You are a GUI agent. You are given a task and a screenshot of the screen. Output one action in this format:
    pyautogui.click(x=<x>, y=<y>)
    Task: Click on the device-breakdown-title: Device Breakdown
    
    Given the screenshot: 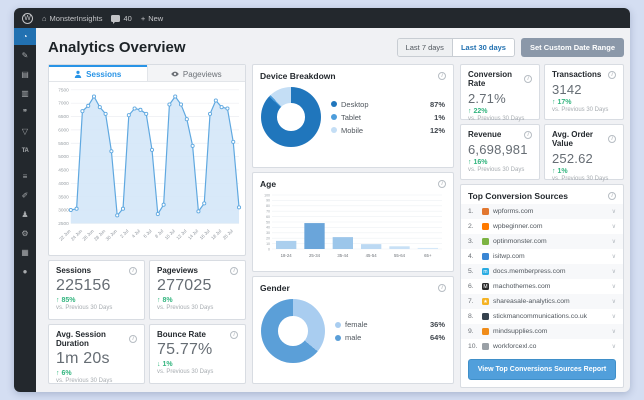 What is the action you would take?
    pyautogui.click(x=298, y=76)
    